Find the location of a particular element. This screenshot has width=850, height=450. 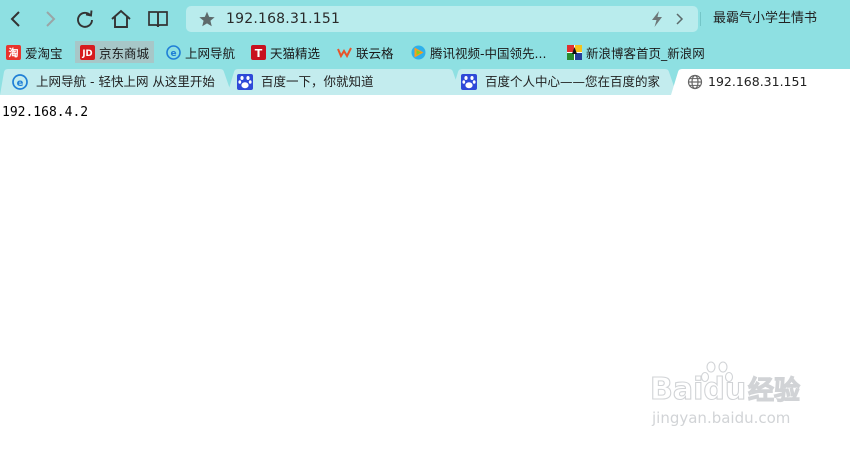

watermark-brand: Baidu is located at coordinates (698, 389).